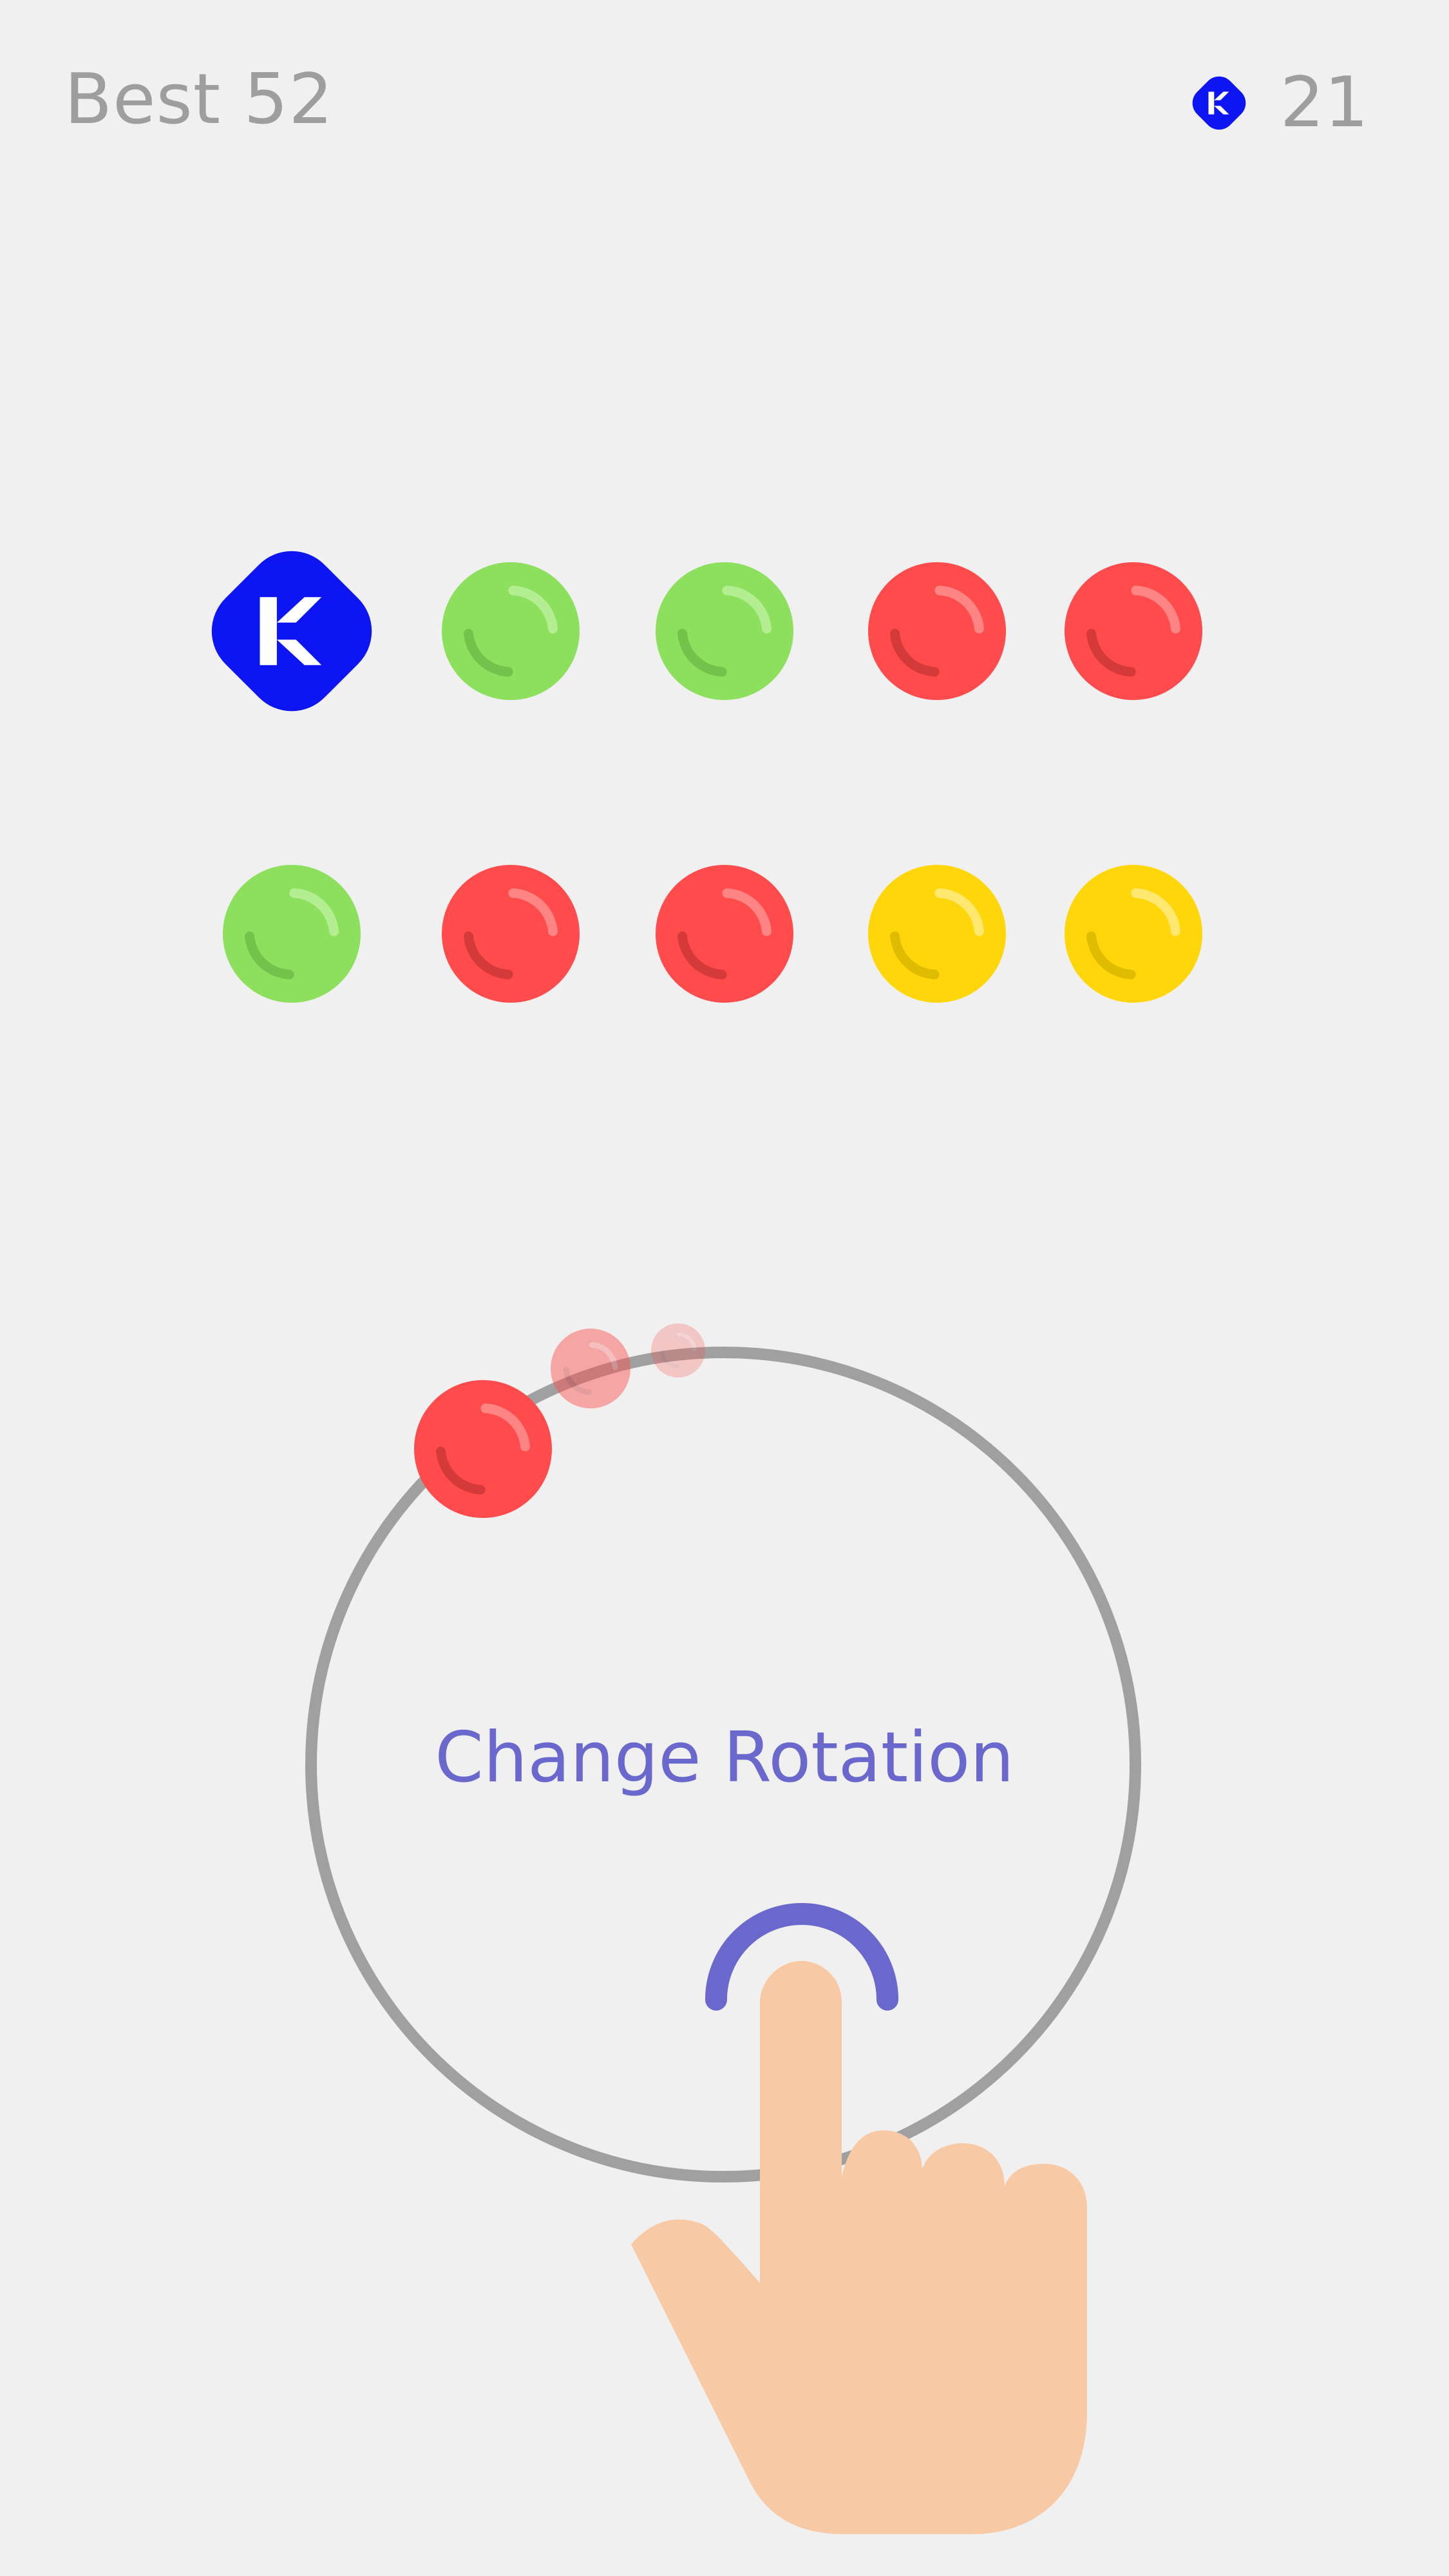 This screenshot has width=1449, height=2576. Describe the element at coordinates (724, 1758) in the screenshot. I see `change-rotation-label: Change Rotation` at that location.